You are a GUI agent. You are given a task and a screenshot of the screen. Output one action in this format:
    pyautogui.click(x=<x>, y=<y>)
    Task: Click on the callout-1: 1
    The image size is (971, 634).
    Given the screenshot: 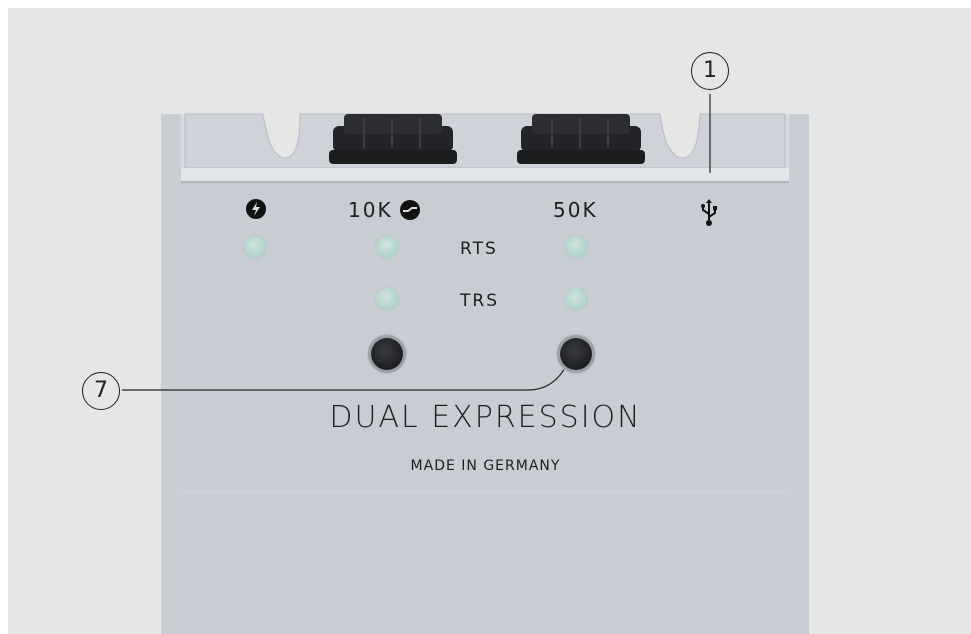 What is the action you would take?
    pyautogui.click(x=710, y=71)
    